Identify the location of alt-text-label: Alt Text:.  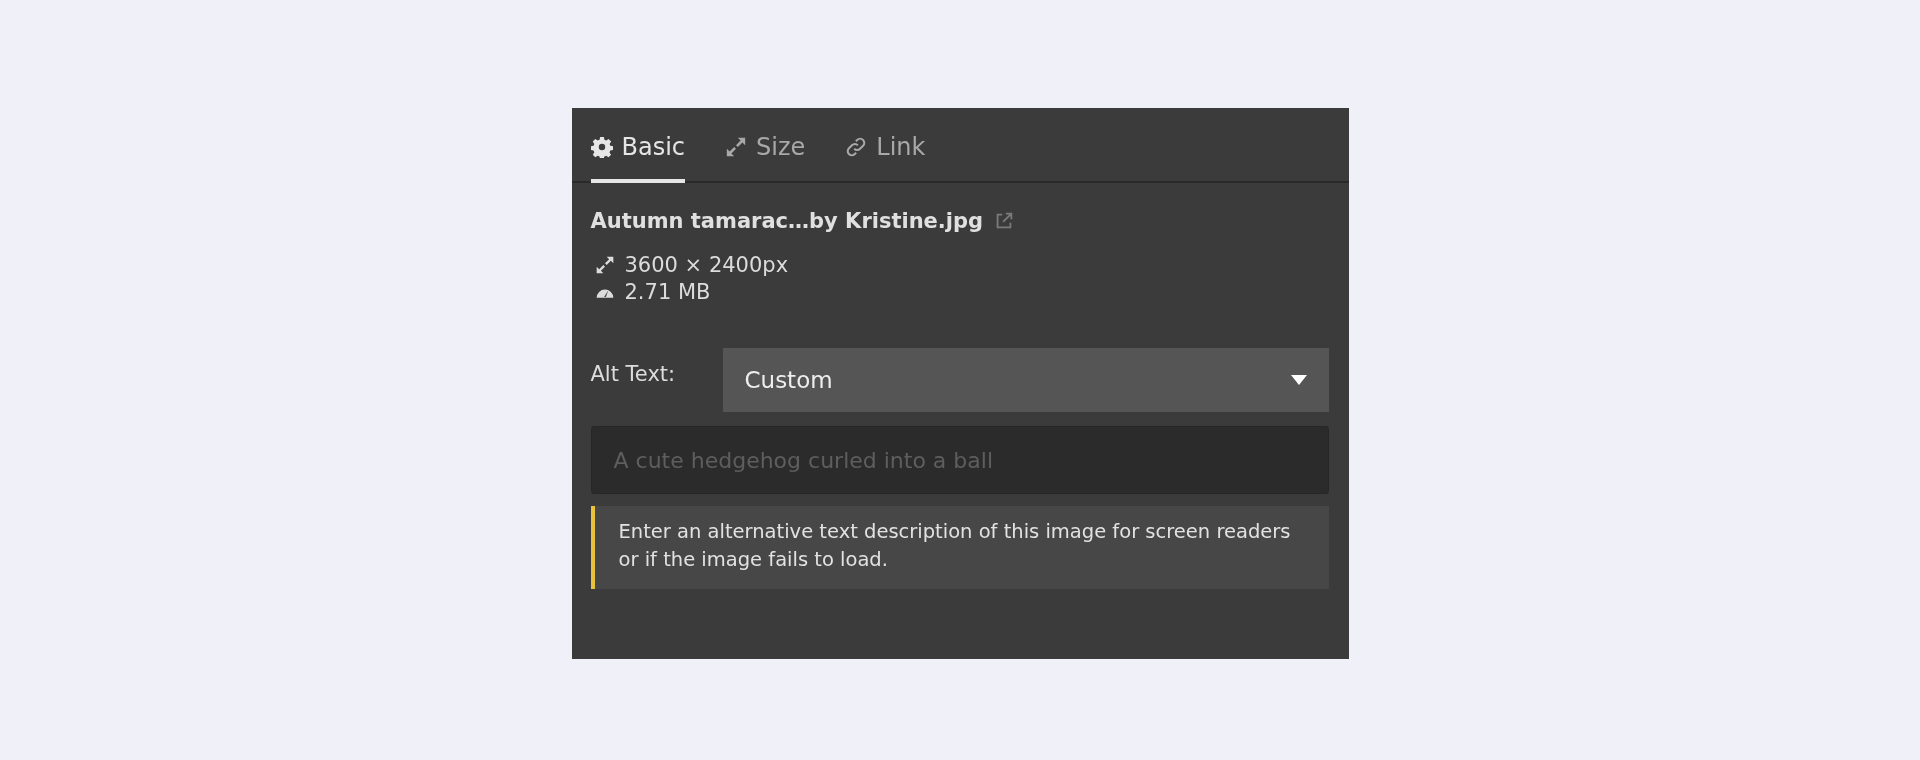
(633, 373).